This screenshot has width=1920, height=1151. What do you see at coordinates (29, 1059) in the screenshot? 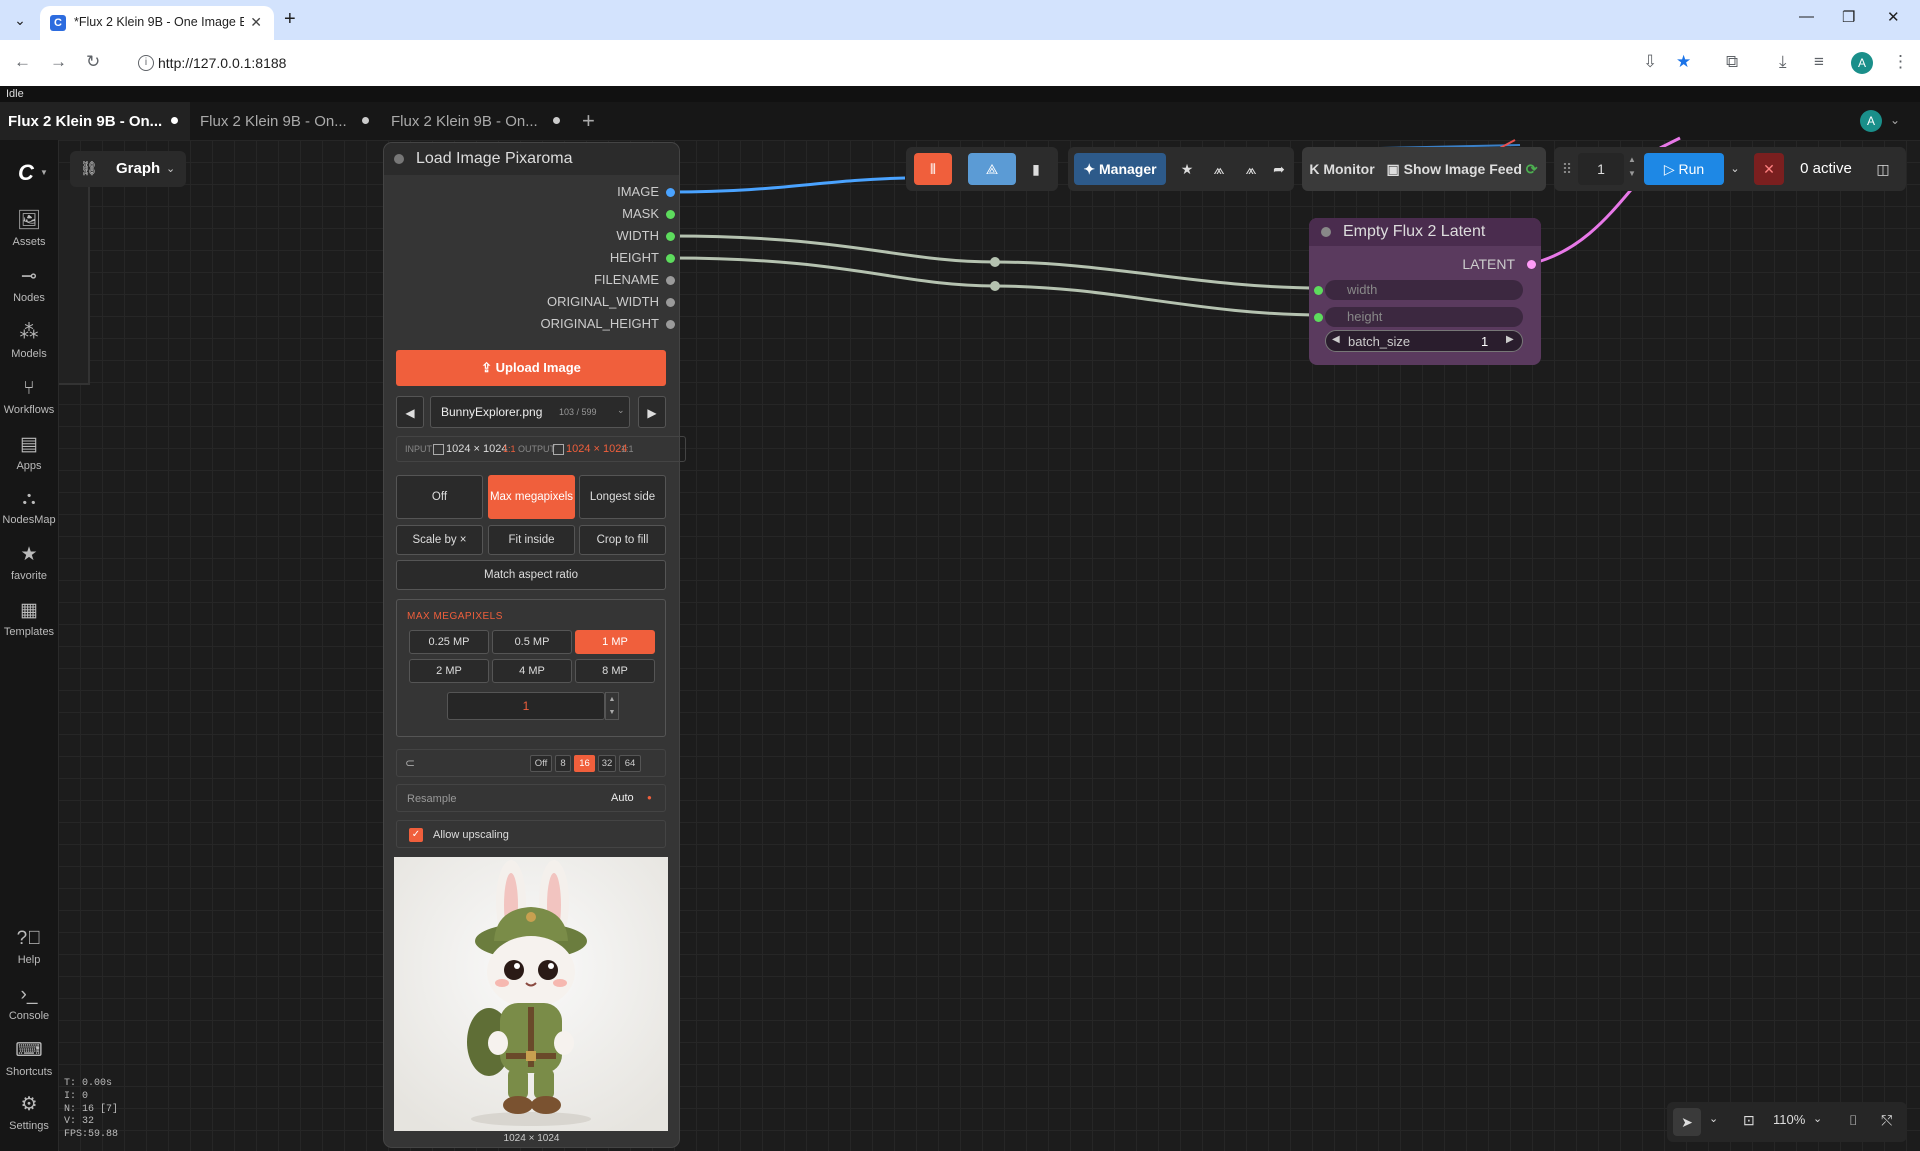
I see `sidebar-item-shortcuts: ⌨ Shortcuts` at bounding box center [29, 1059].